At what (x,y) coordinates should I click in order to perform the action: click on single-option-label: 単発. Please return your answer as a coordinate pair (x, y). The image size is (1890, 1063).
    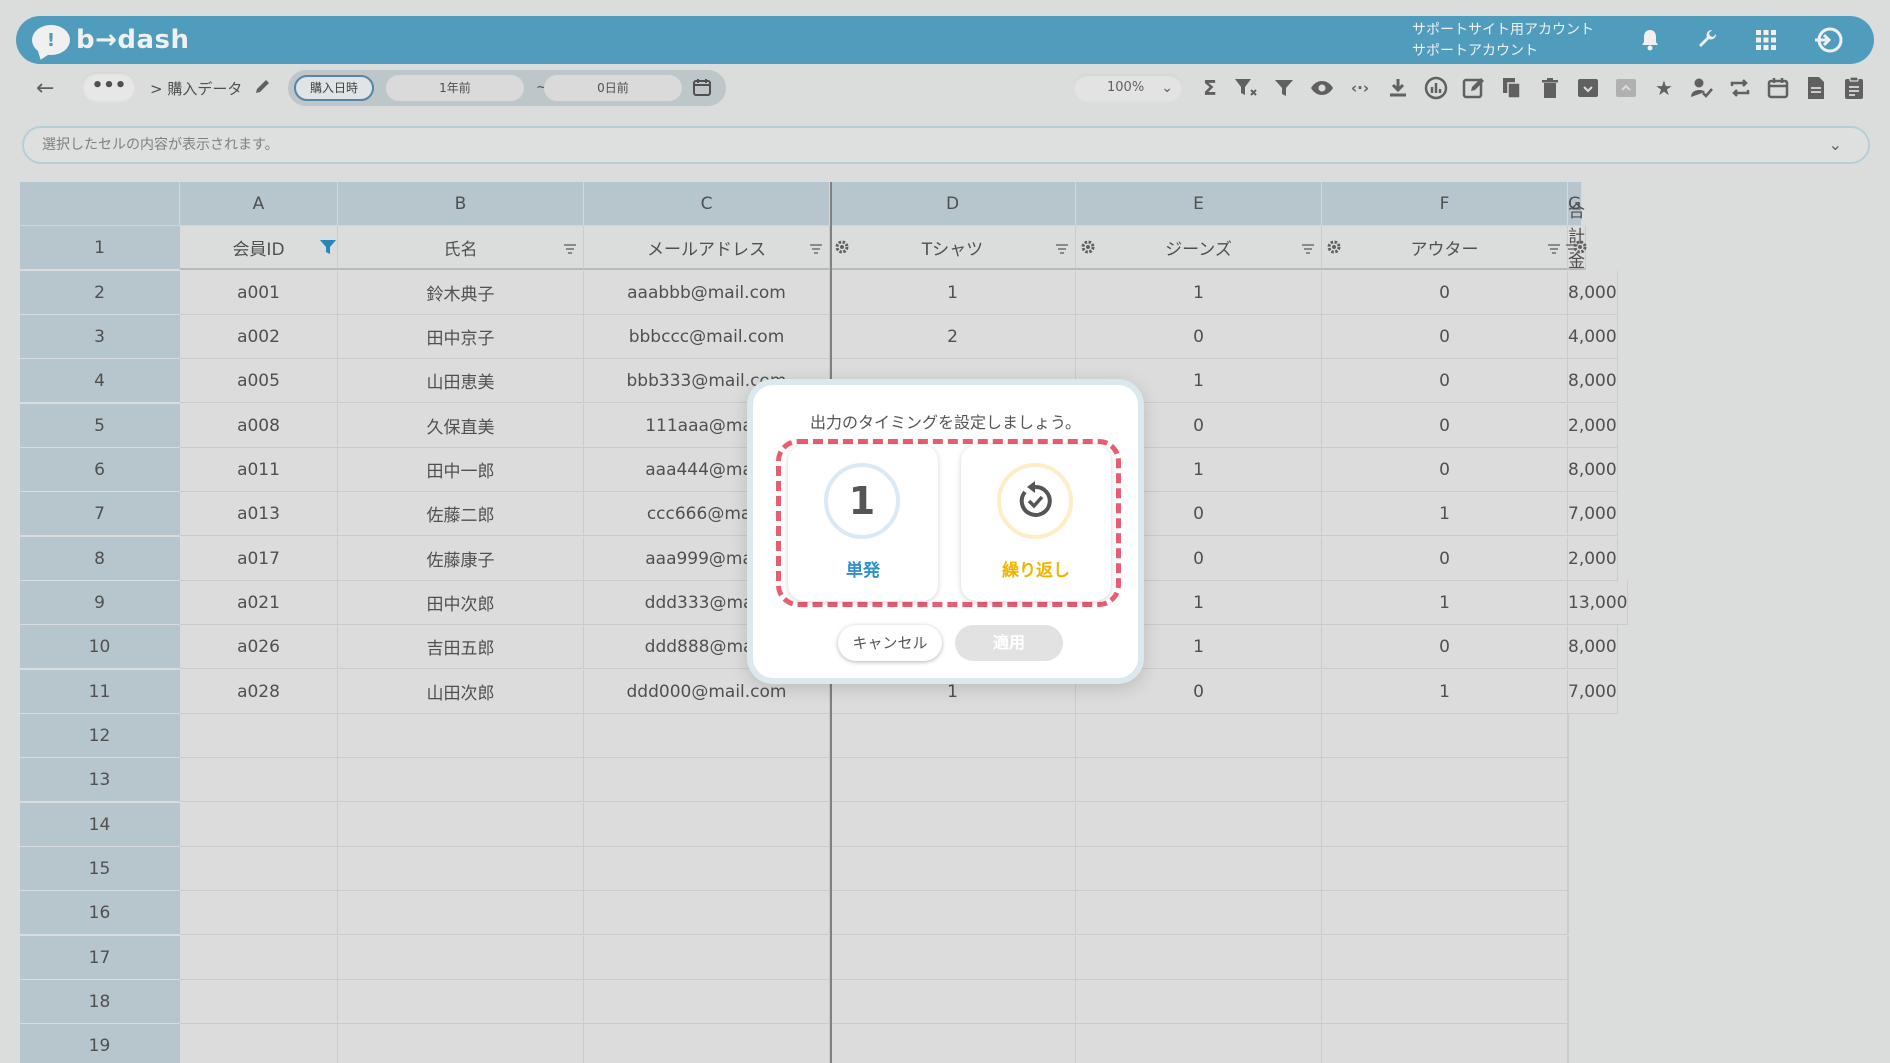
    Looking at the image, I should click on (863, 571).